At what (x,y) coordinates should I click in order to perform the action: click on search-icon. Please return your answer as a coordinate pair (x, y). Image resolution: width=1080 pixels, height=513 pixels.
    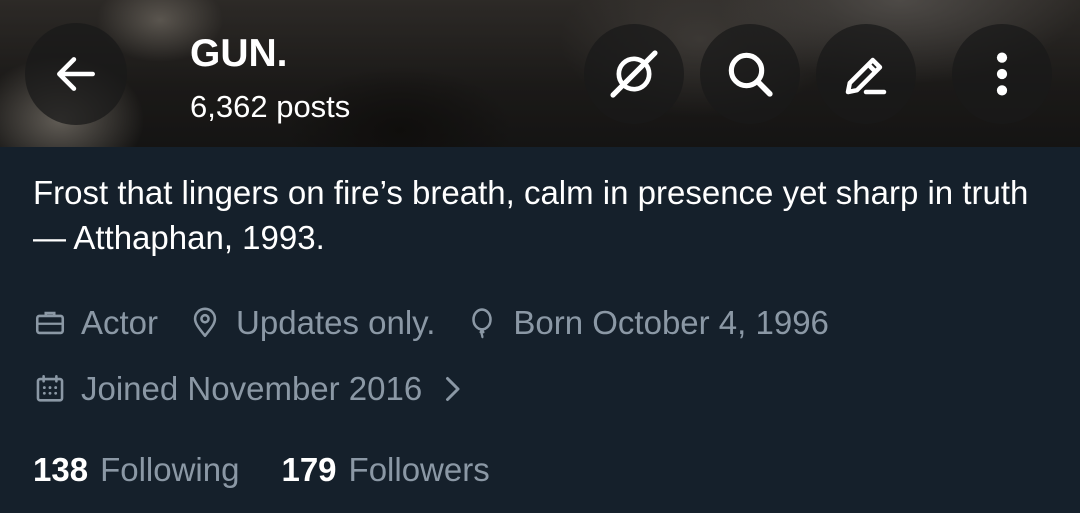
    Looking at the image, I should click on (750, 74).